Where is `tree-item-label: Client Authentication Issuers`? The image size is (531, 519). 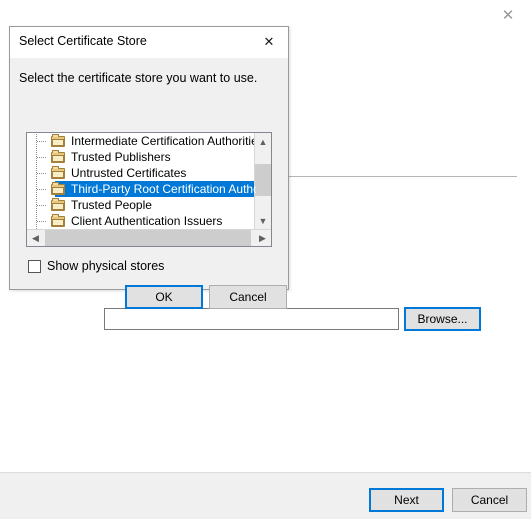
tree-item-label: Client Authentication Issuers is located at coordinates (147, 221).